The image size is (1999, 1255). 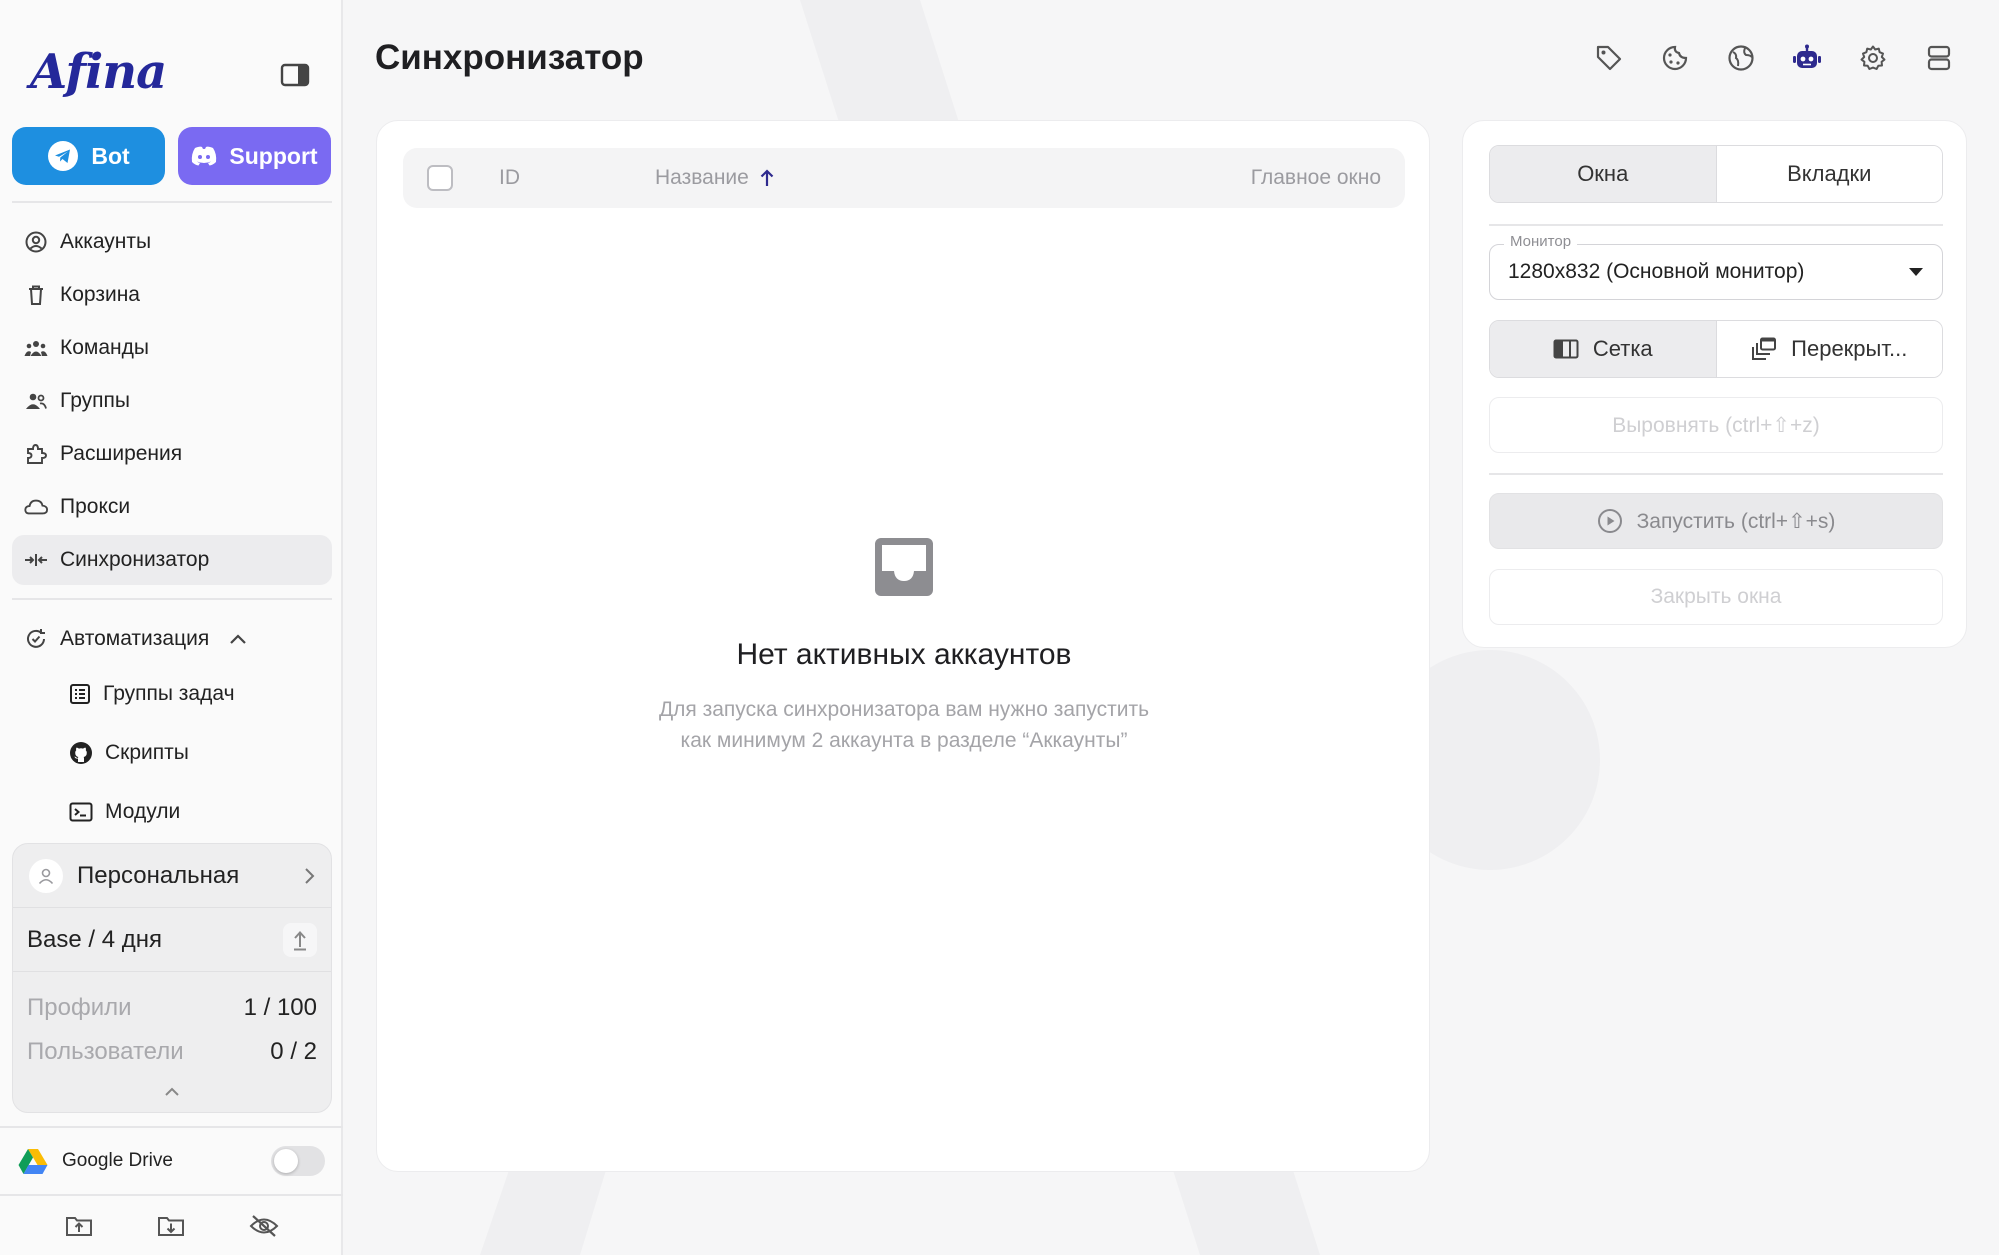 I want to click on workspace-selector: Персональная, so click(x=172, y=876).